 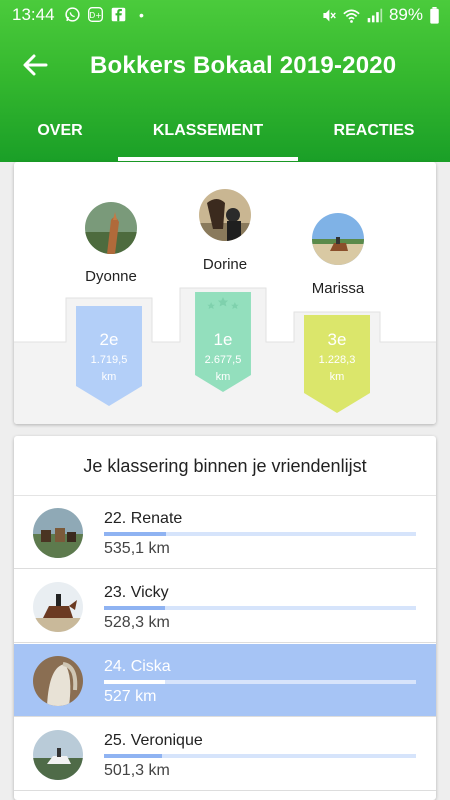 What do you see at coordinates (104, 14) in the screenshot?
I see `notification-icons: D+ •` at bounding box center [104, 14].